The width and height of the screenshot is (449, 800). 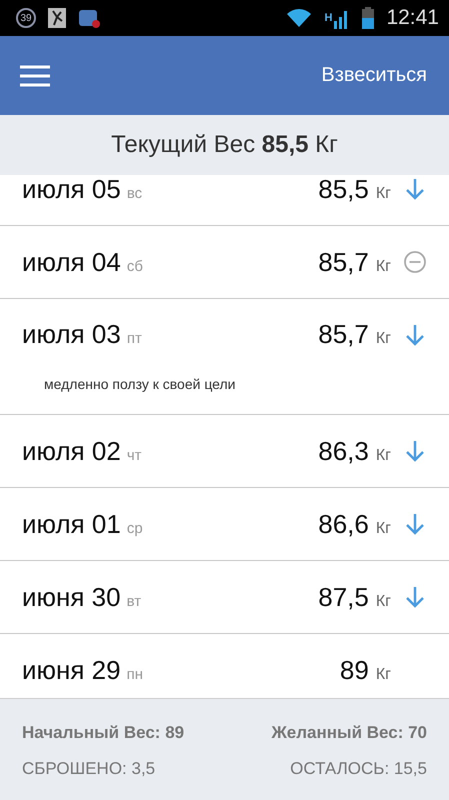 What do you see at coordinates (299, 18) in the screenshot?
I see `wifi-icon` at bounding box center [299, 18].